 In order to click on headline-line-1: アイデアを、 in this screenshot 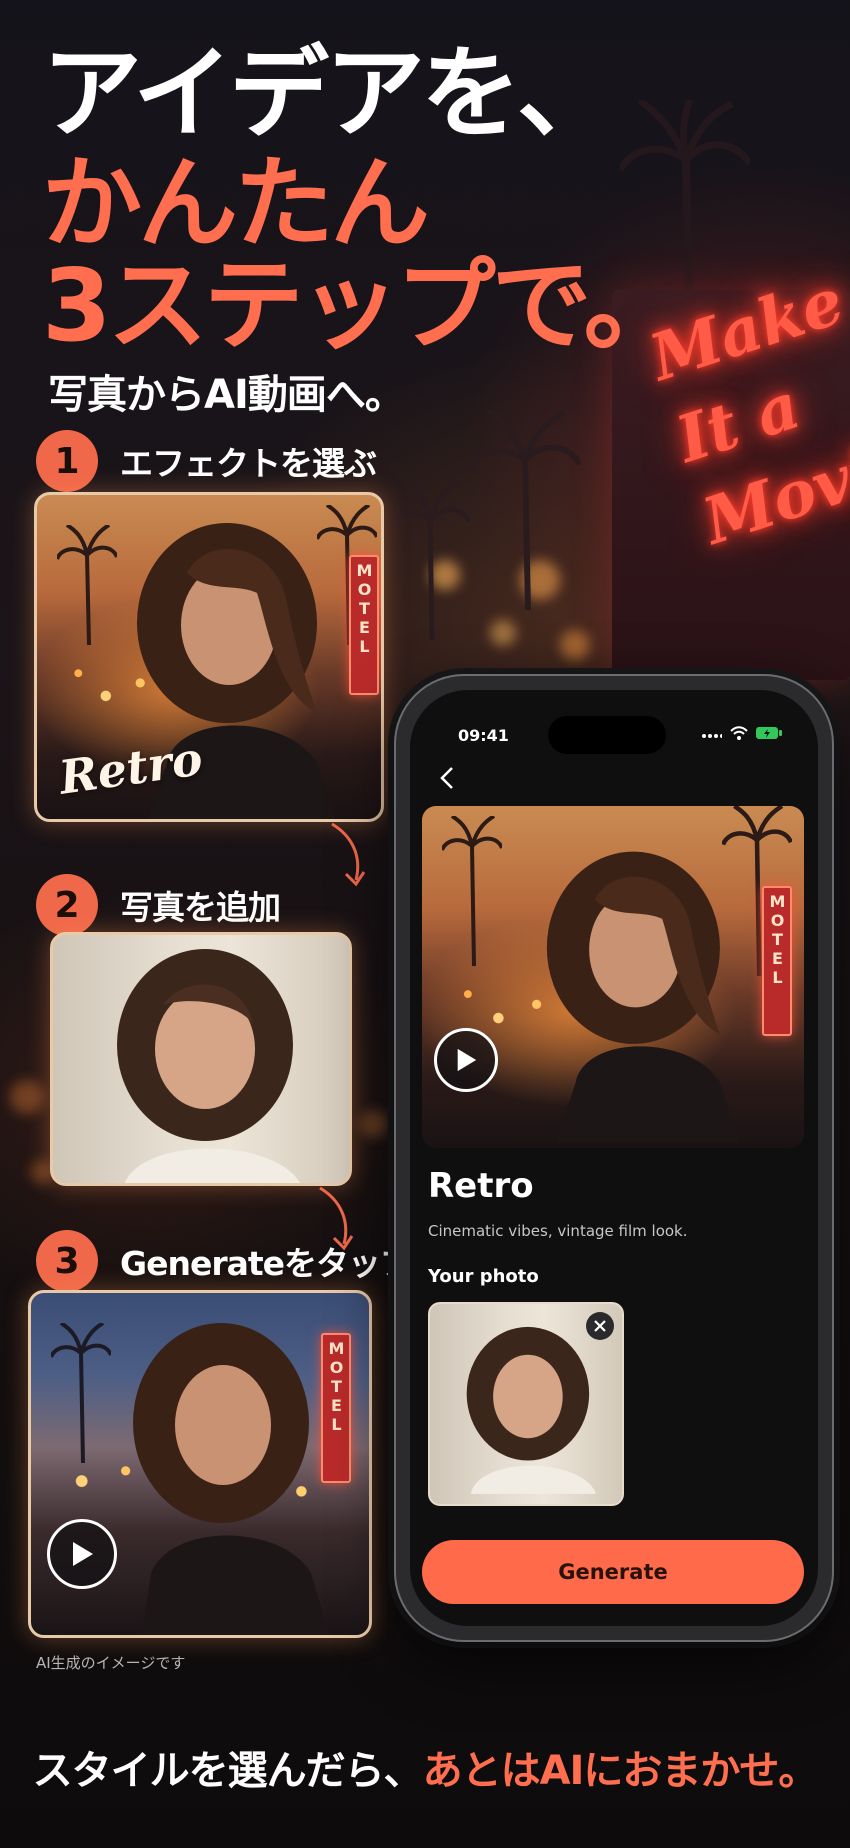, I will do `click(329, 93)`.